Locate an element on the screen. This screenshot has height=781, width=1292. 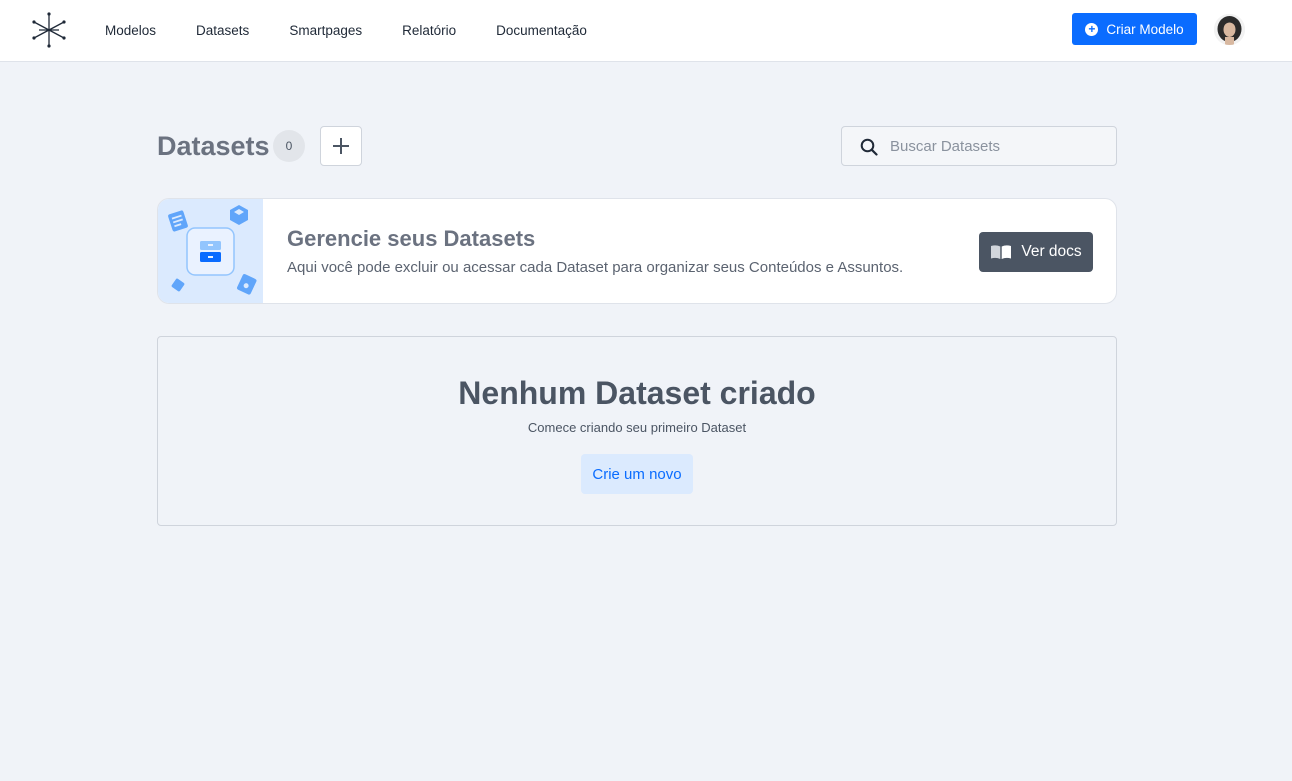
nav-item-datasets: Datasets is located at coordinates (222, 30).